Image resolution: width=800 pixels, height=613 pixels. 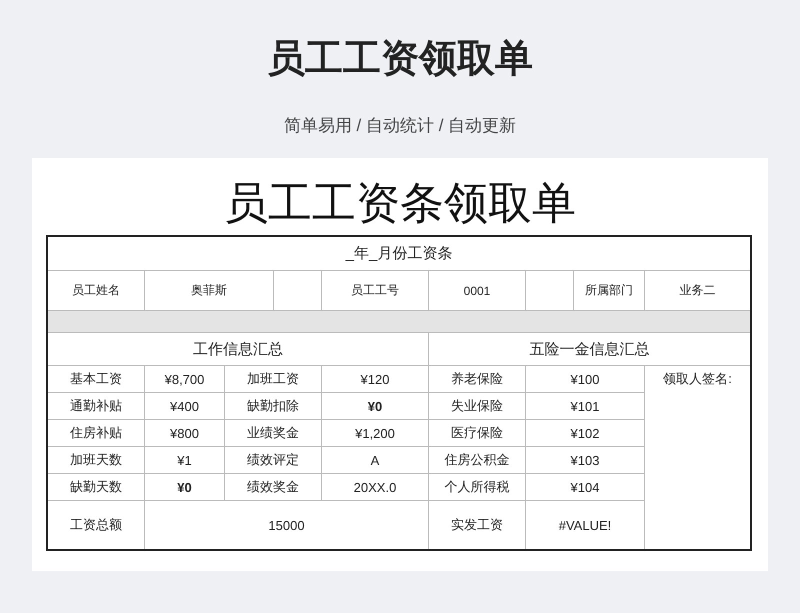 I want to click on table-cell: A, so click(x=375, y=460).